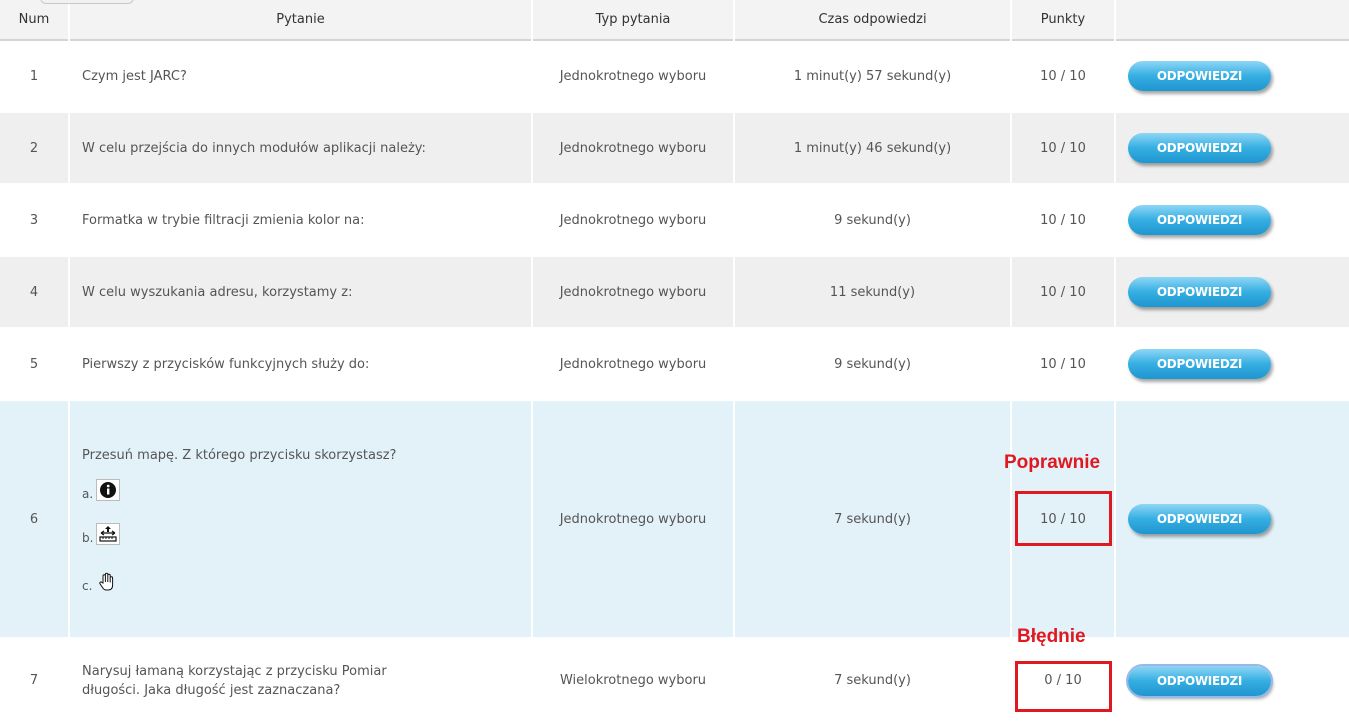  I want to click on row-num: 3, so click(34, 221).